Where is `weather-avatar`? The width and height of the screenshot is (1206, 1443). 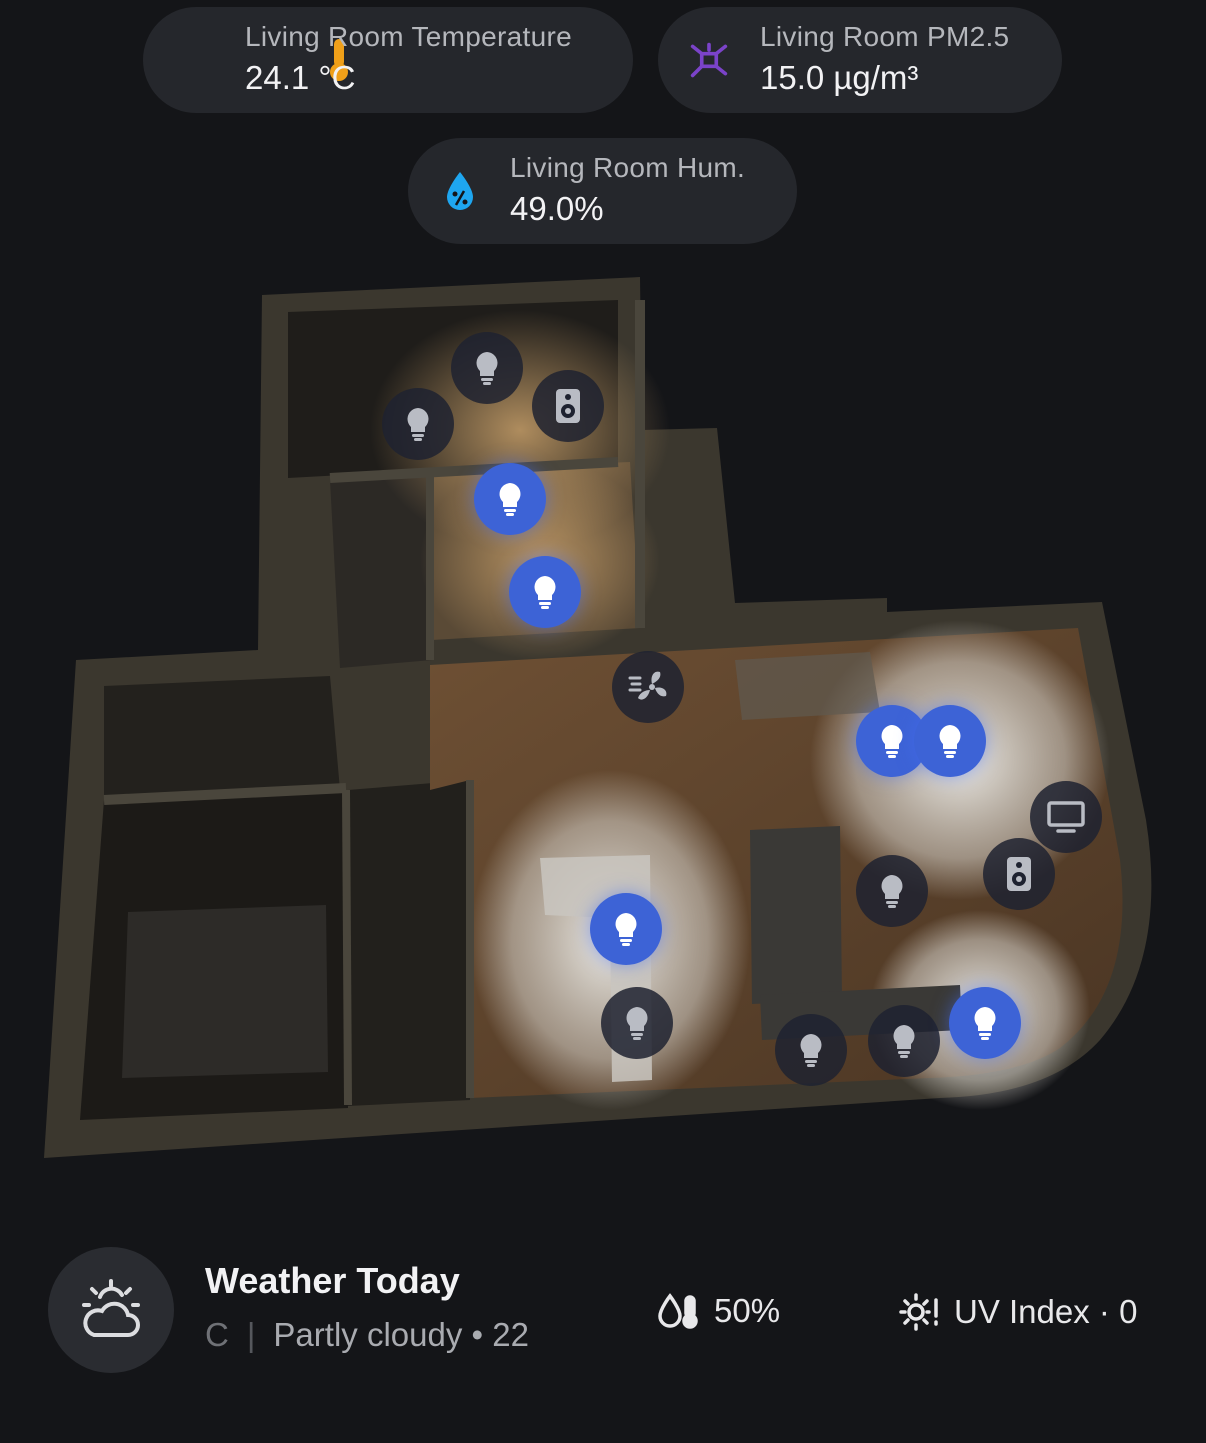 weather-avatar is located at coordinates (111, 1310).